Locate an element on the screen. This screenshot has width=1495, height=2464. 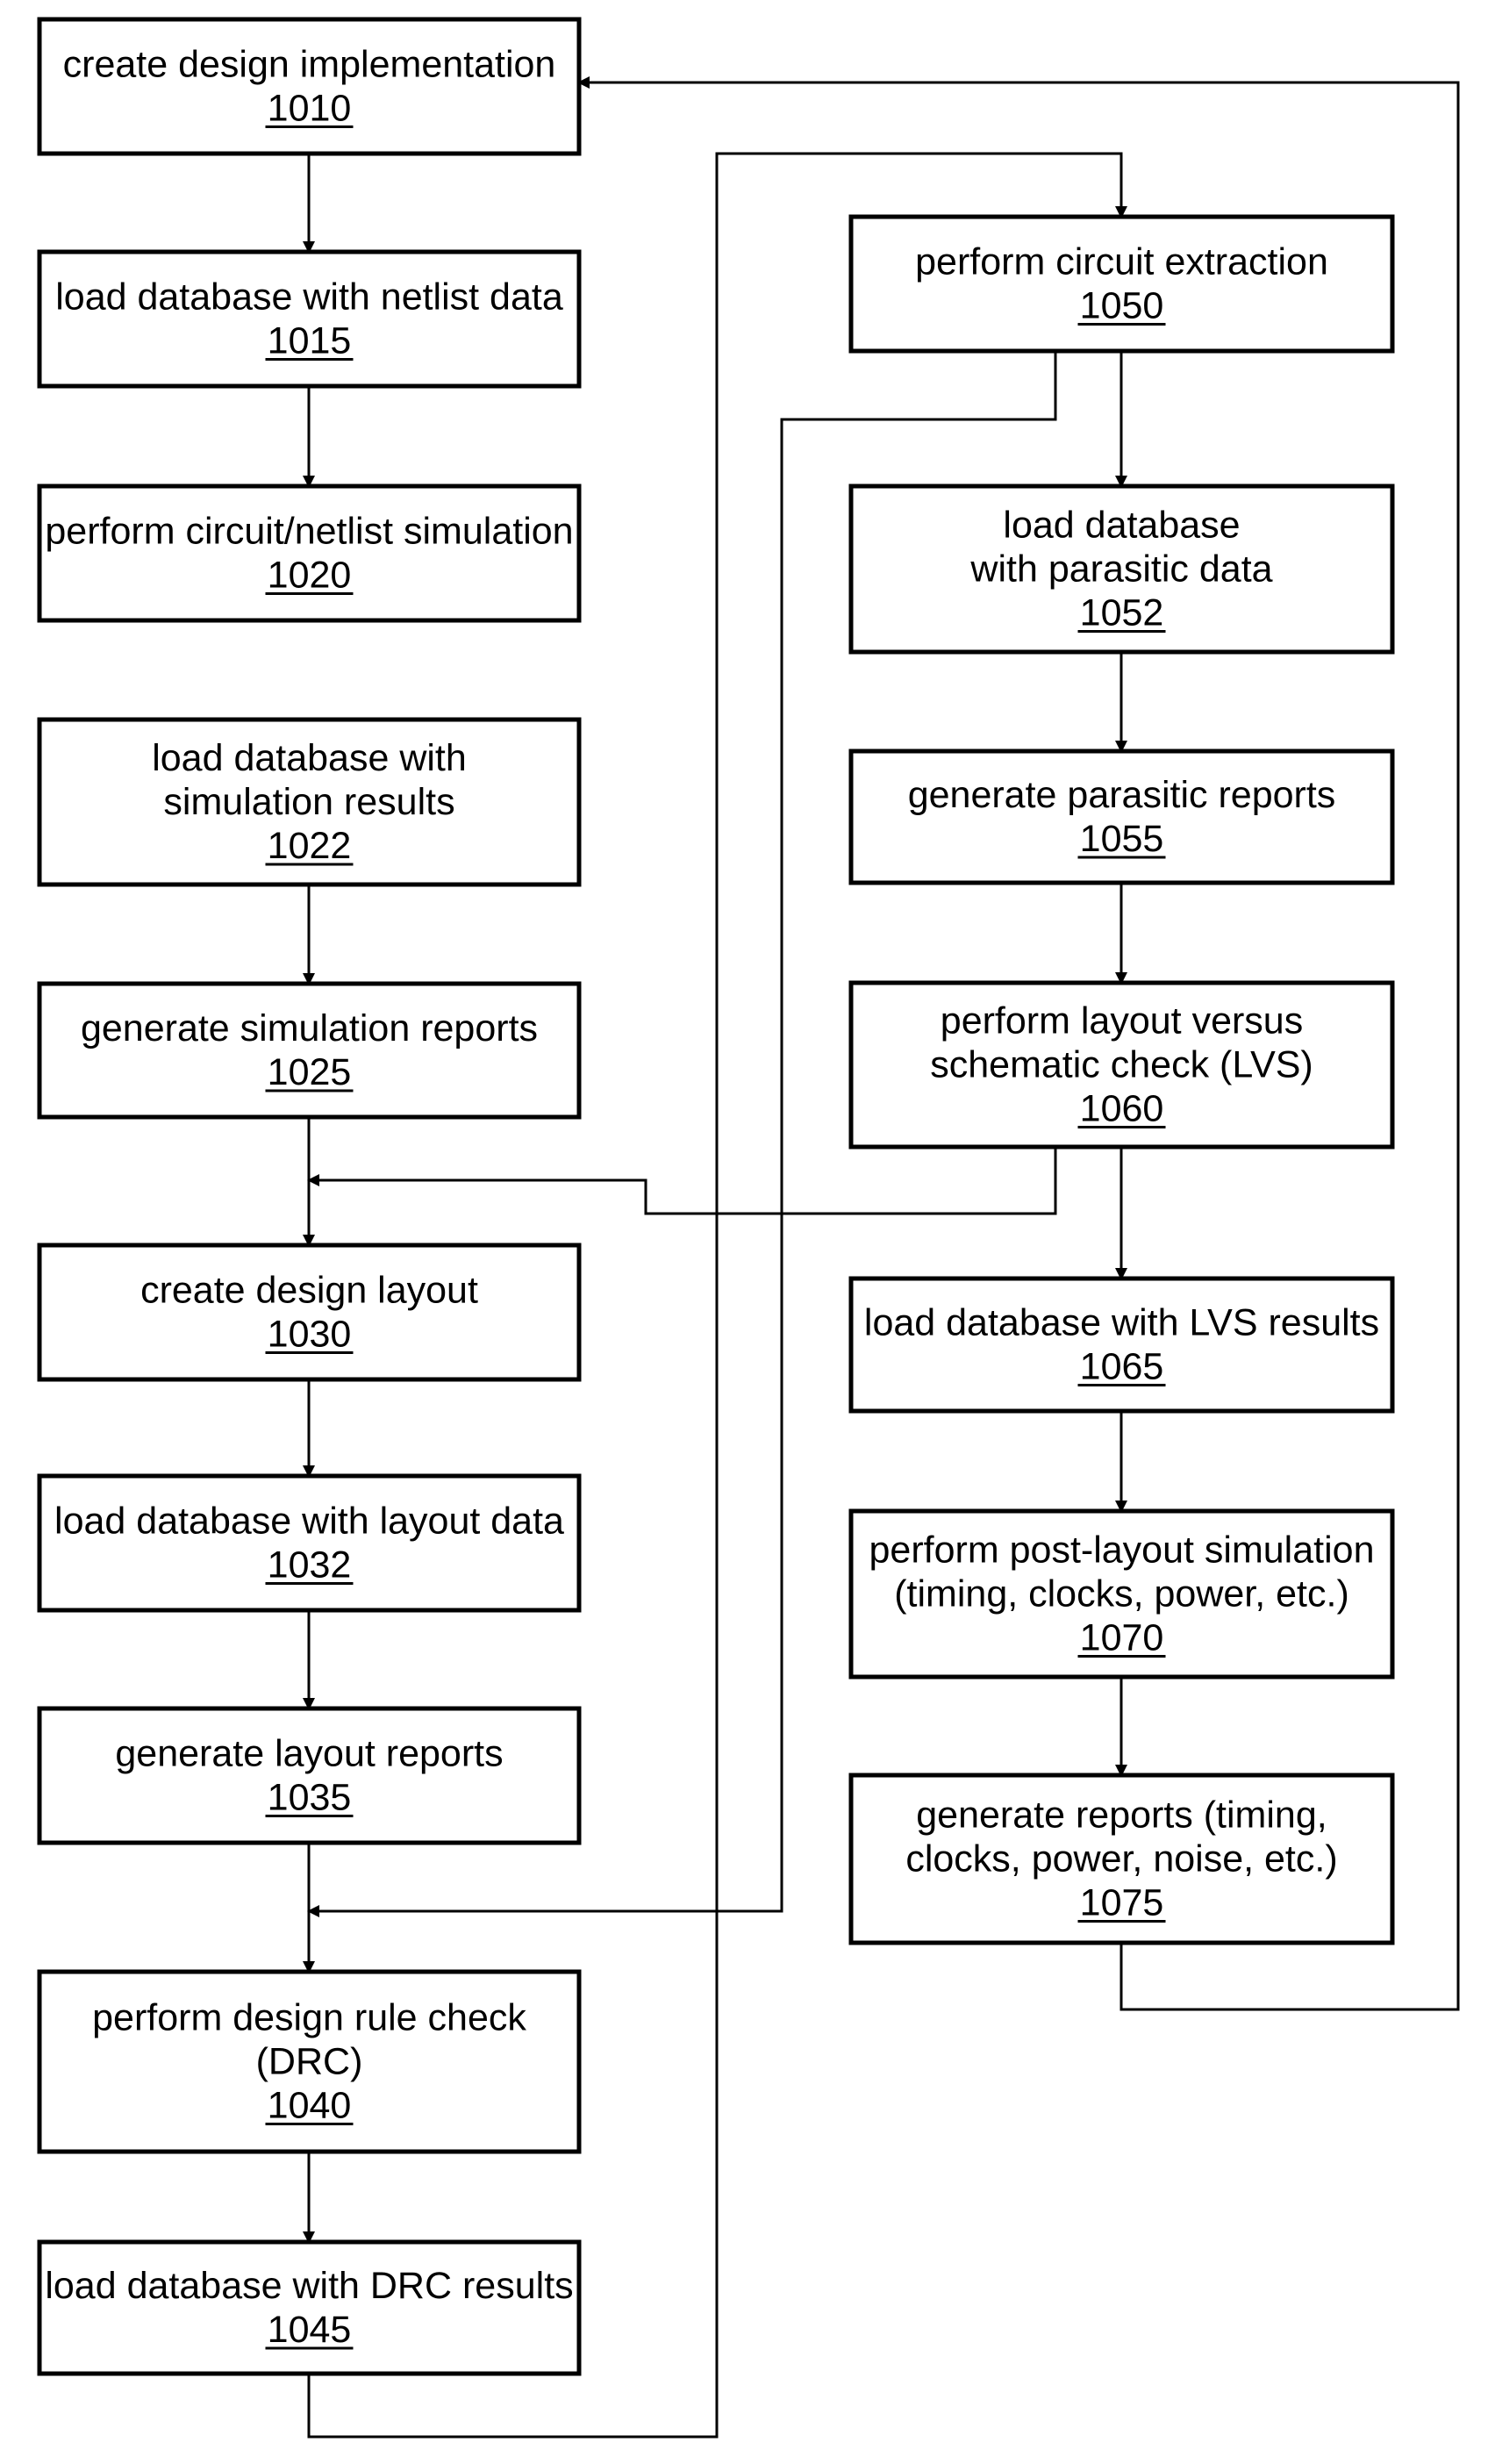
step-label: (DRC) is located at coordinates (310, 2062).